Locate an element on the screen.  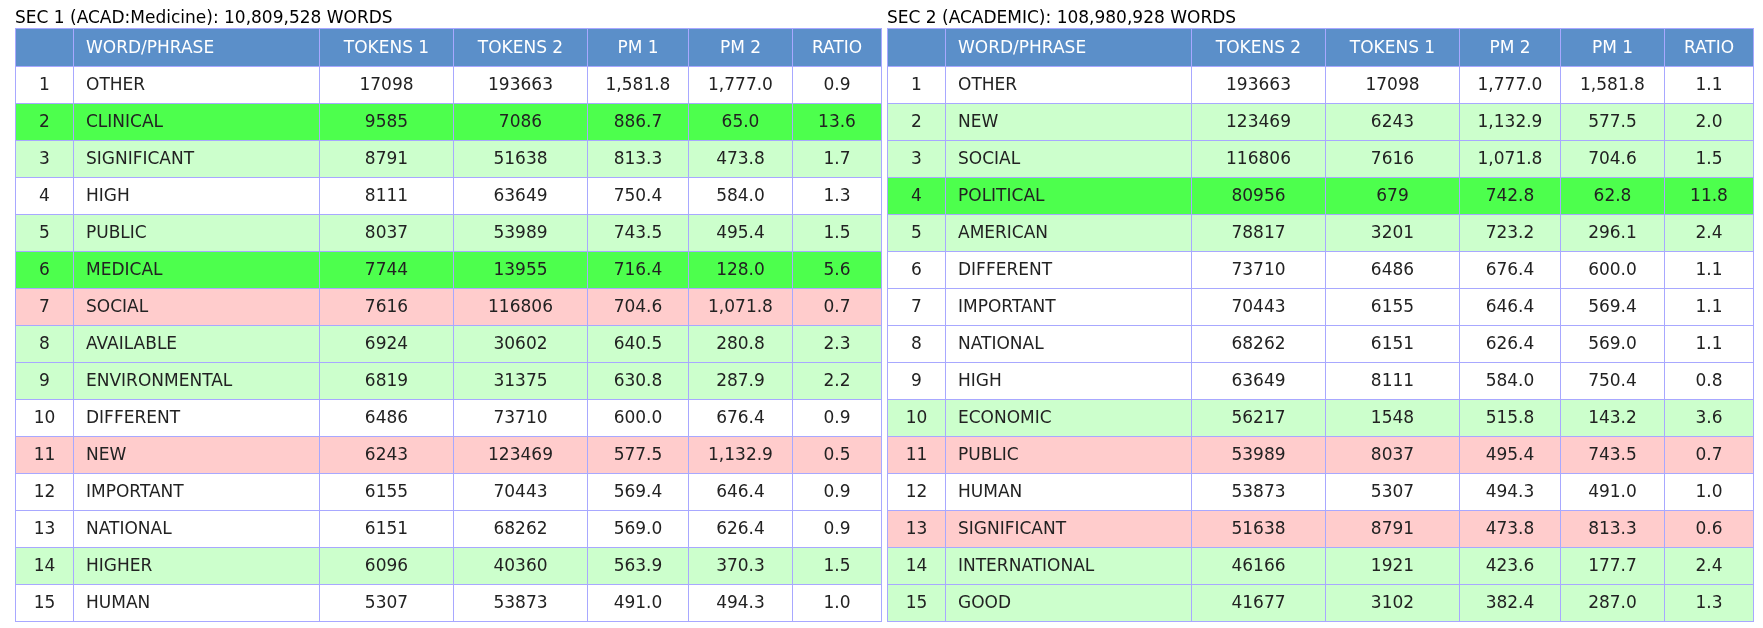
table-cell: 7744 is located at coordinates (386, 270).